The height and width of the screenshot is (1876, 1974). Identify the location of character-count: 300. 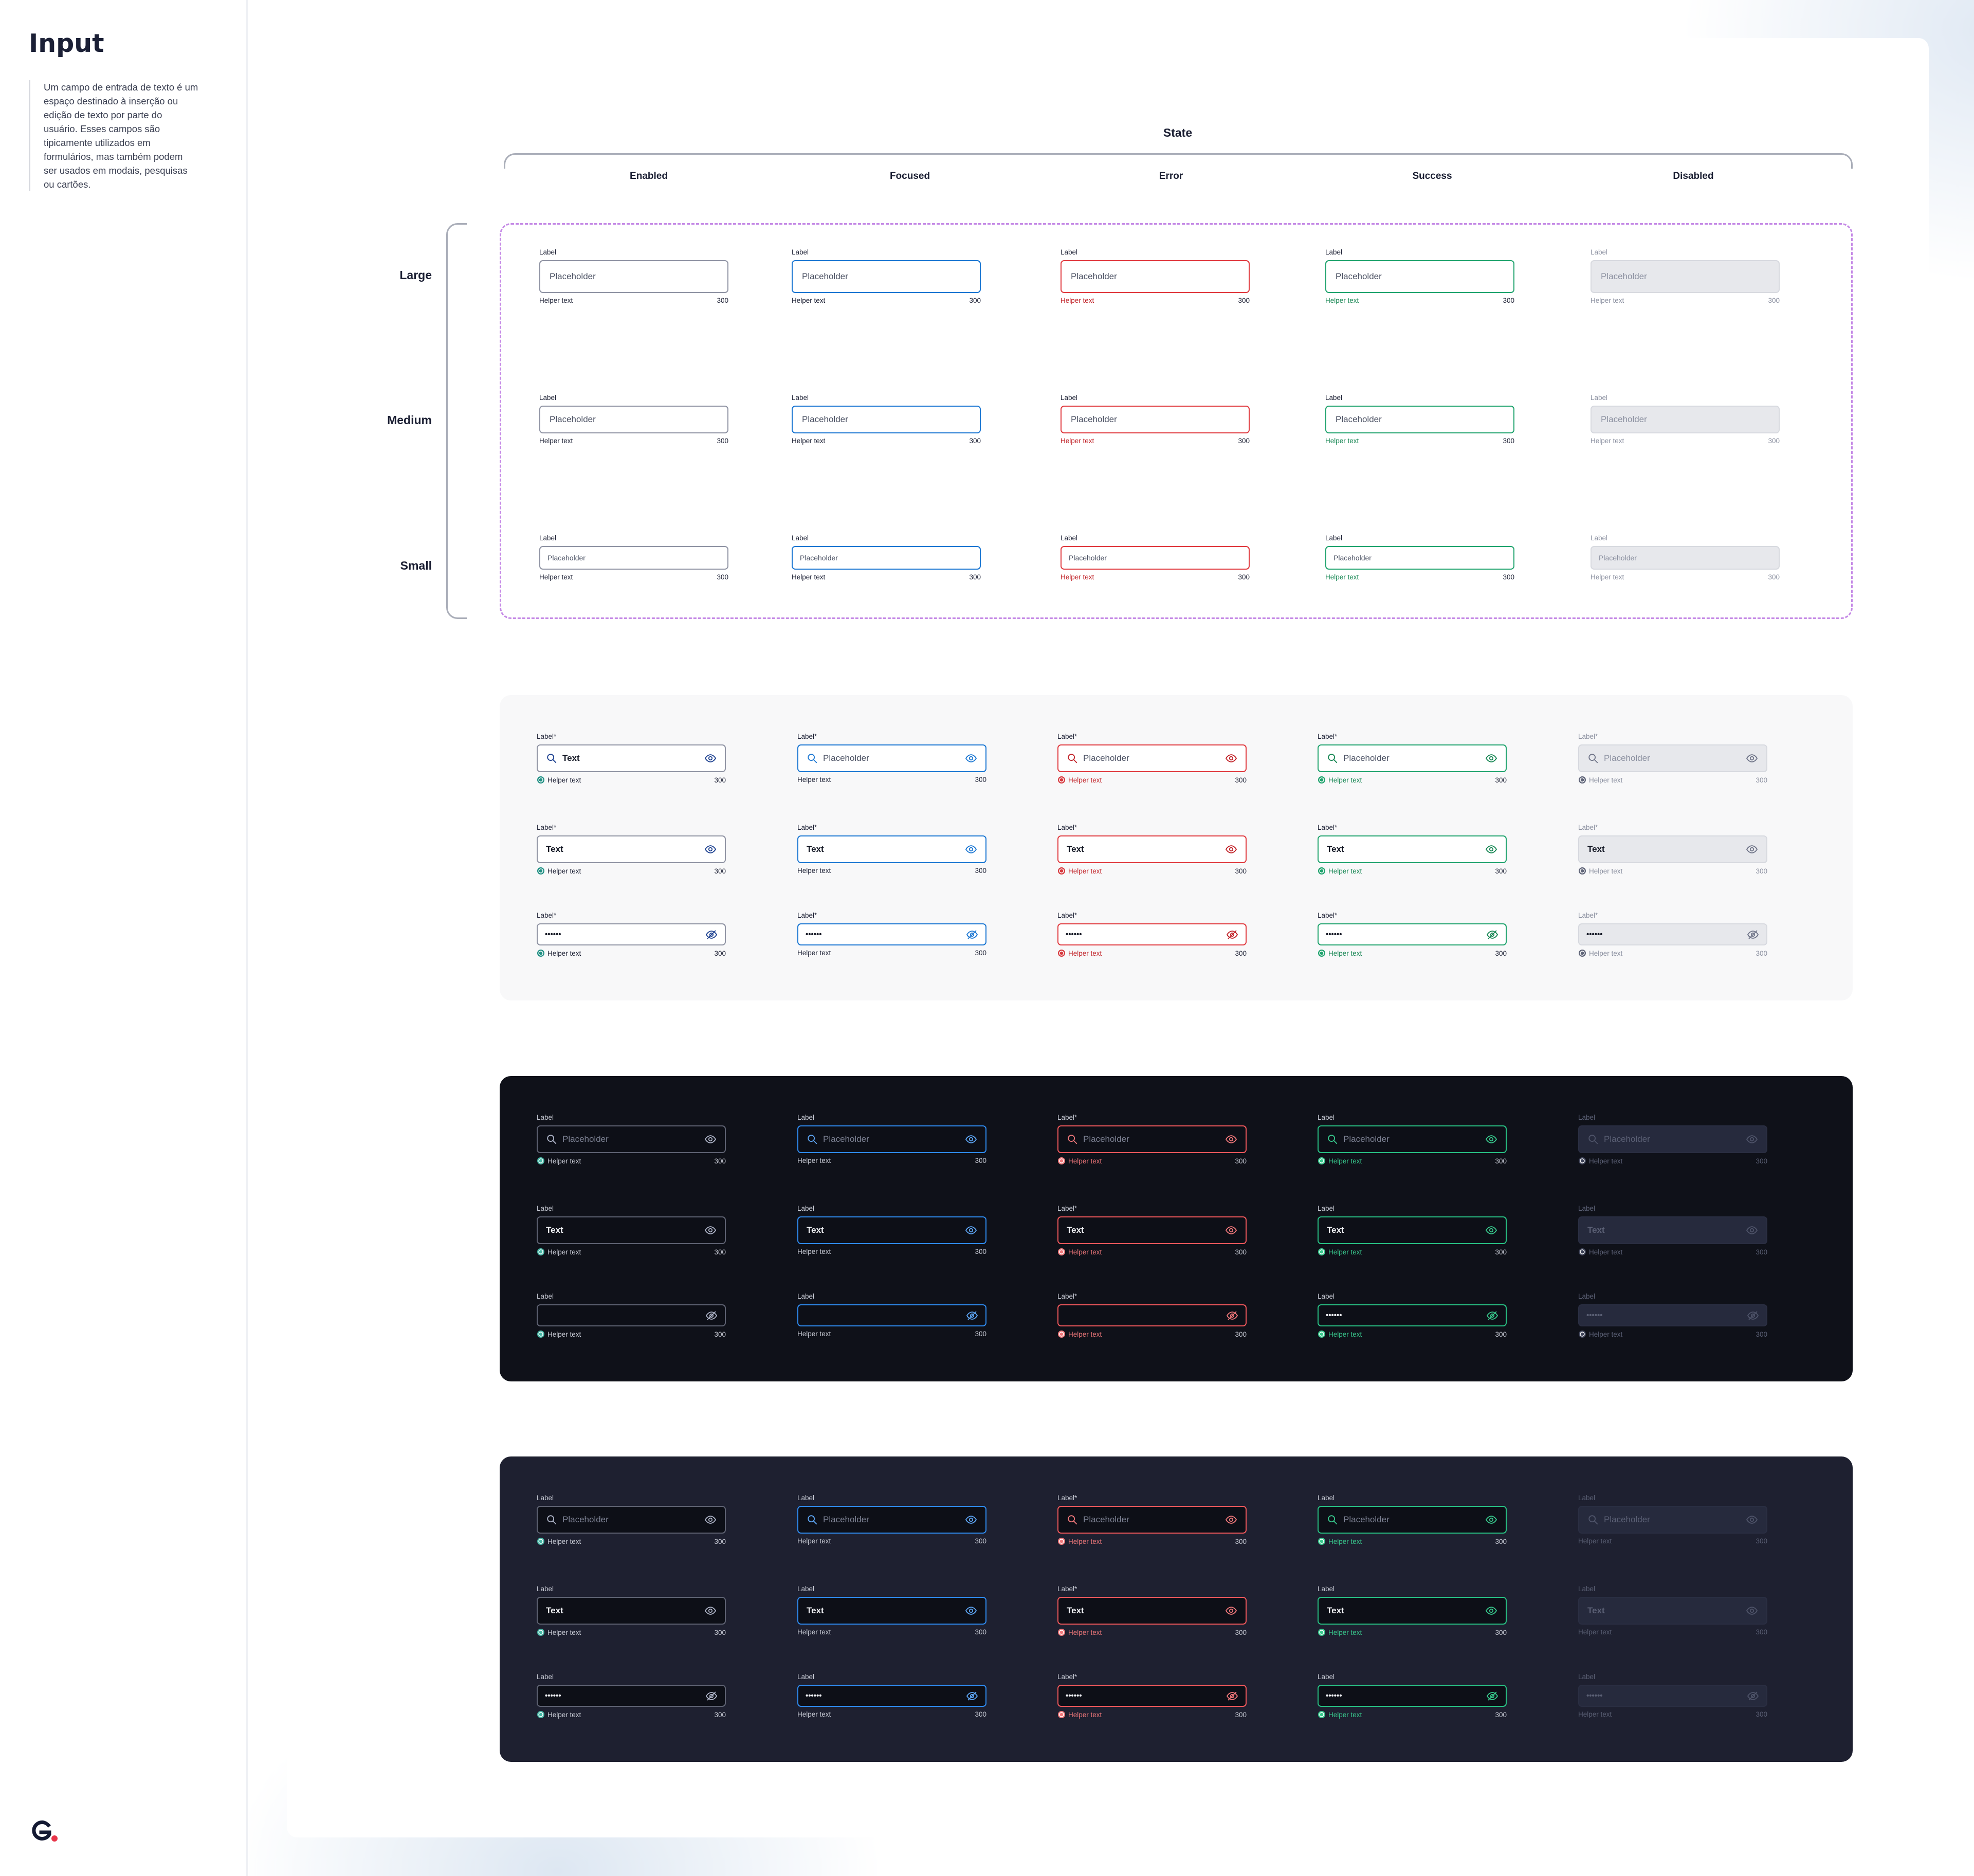
(1241, 1334).